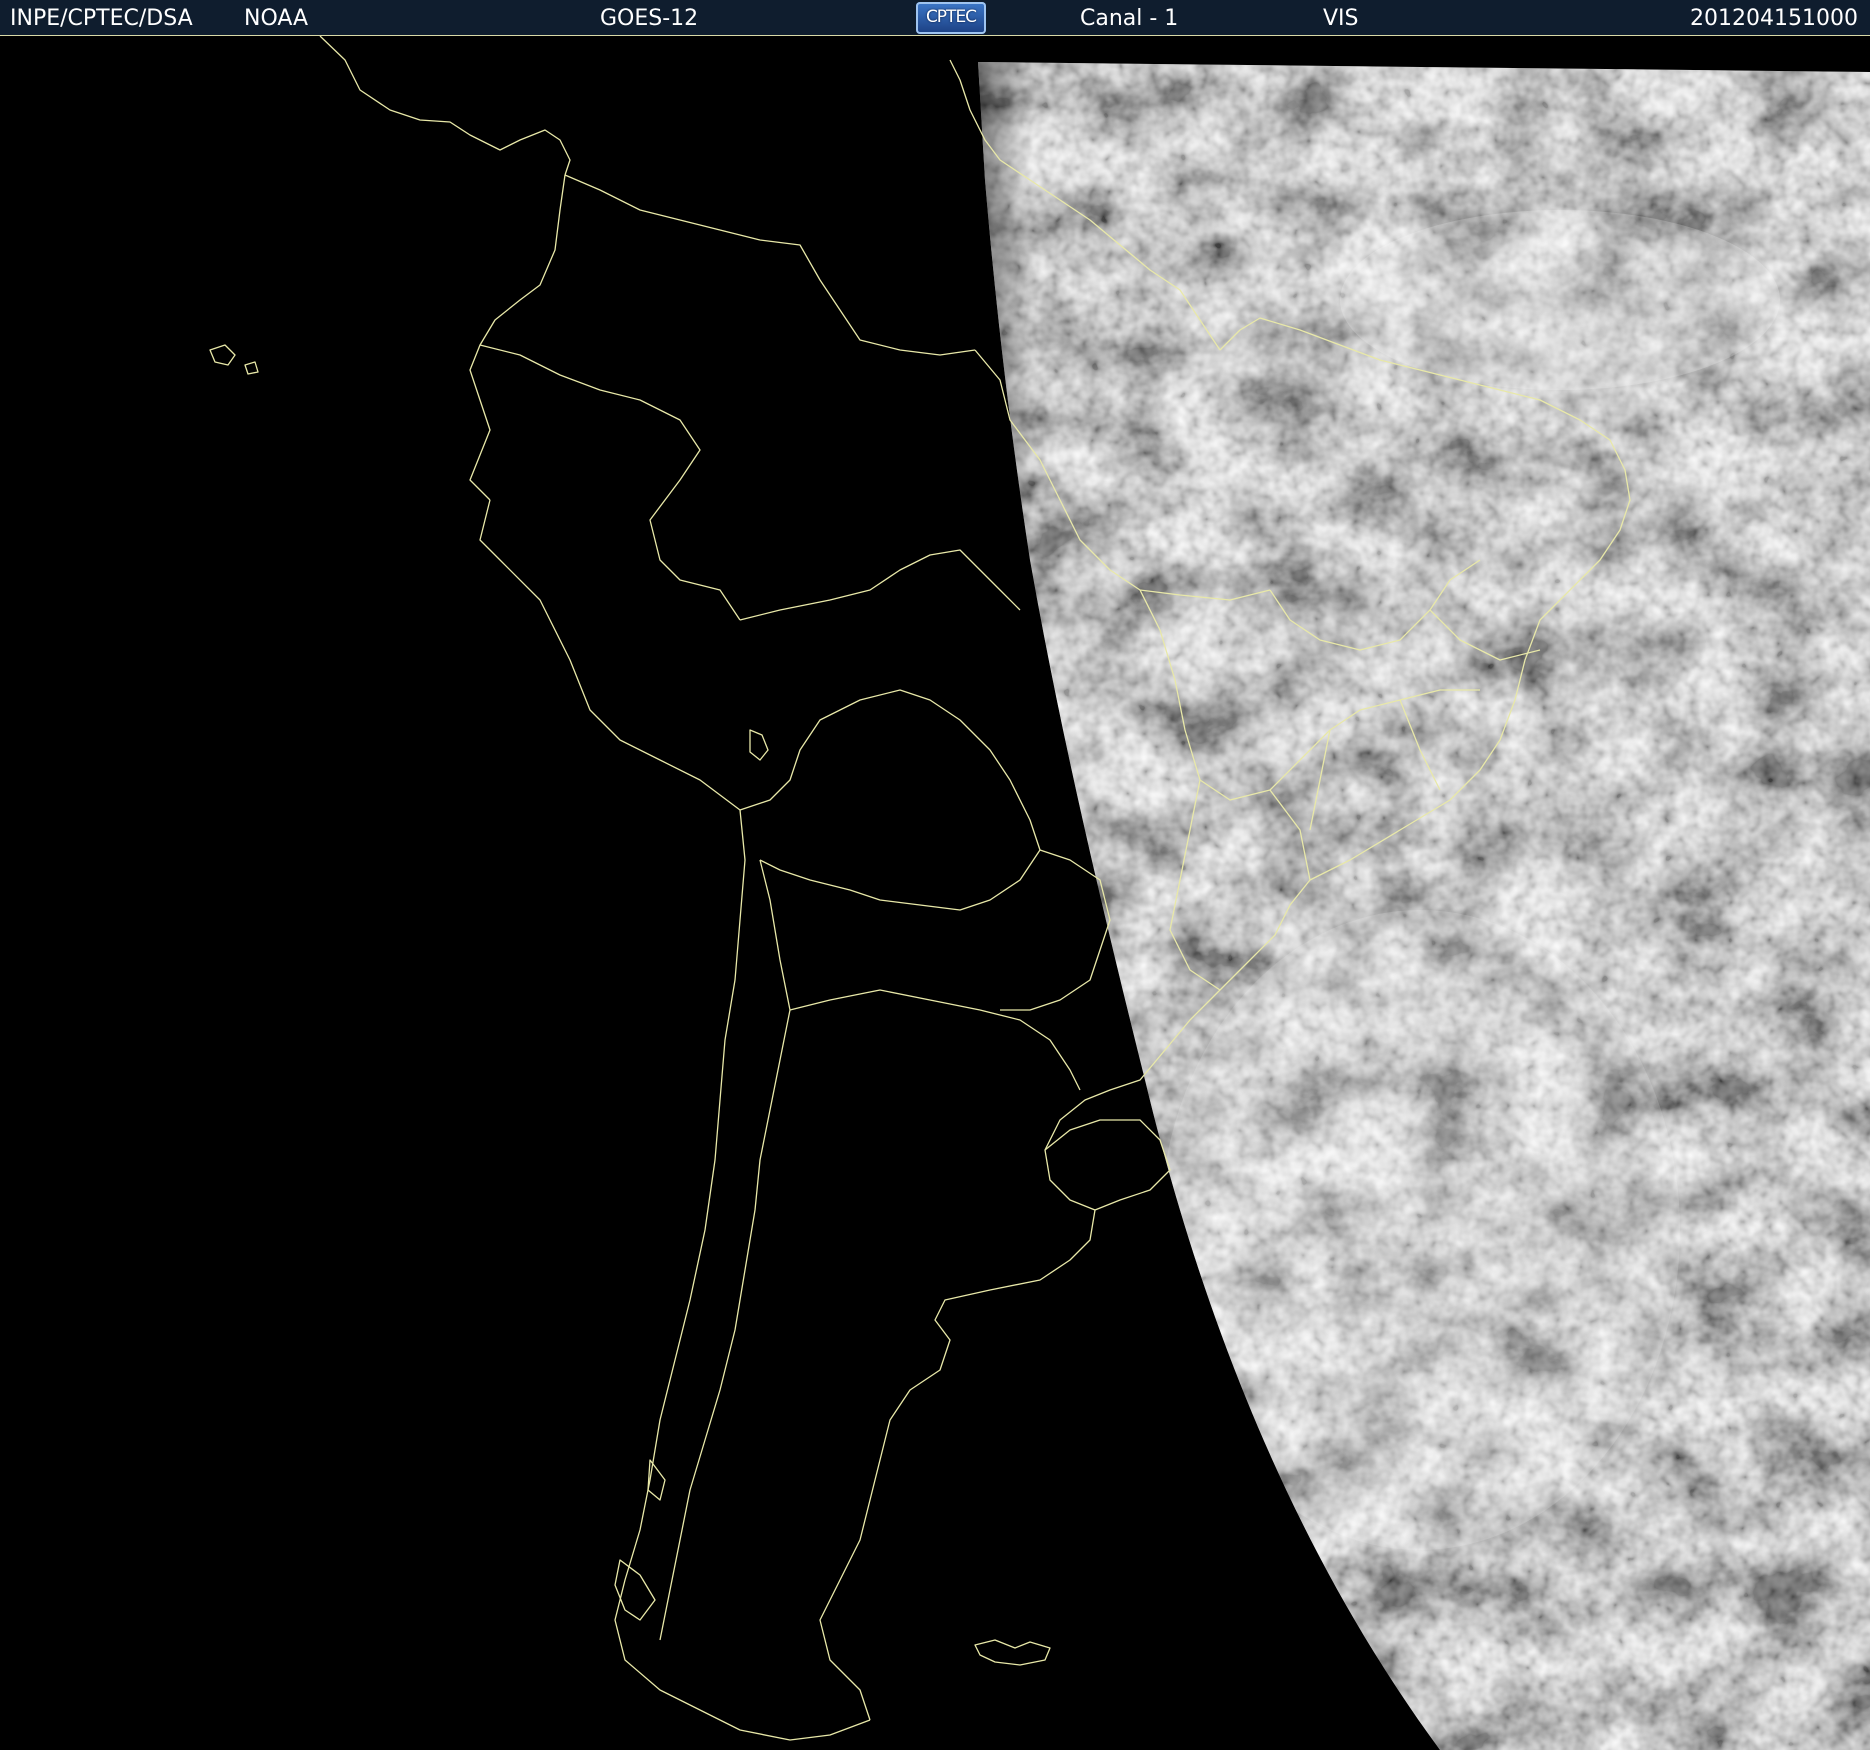 The width and height of the screenshot is (1870, 1750). Describe the element at coordinates (1774, 18) in the screenshot. I see `timestamp-label: 201204151000` at that location.